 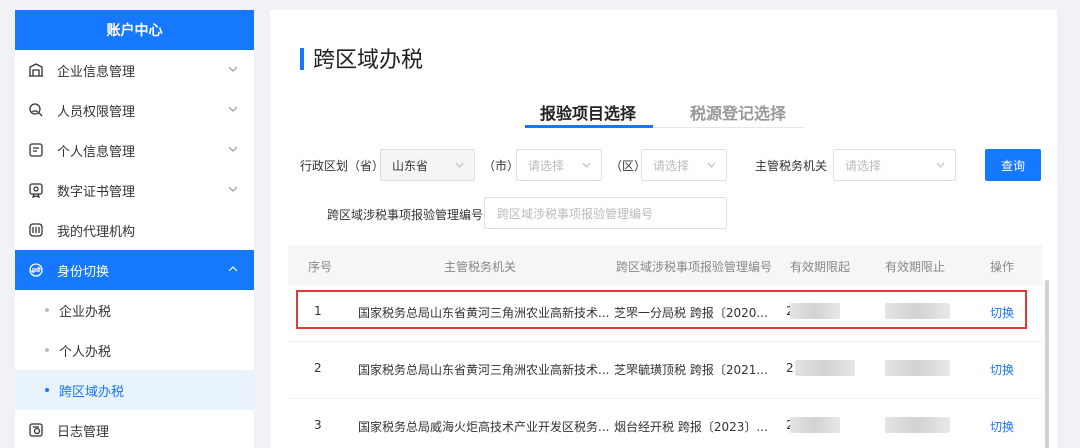 What do you see at coordinates (1047, 364) in the screenshot?
I see `scrollbar` at bounding box center [1047, 364].